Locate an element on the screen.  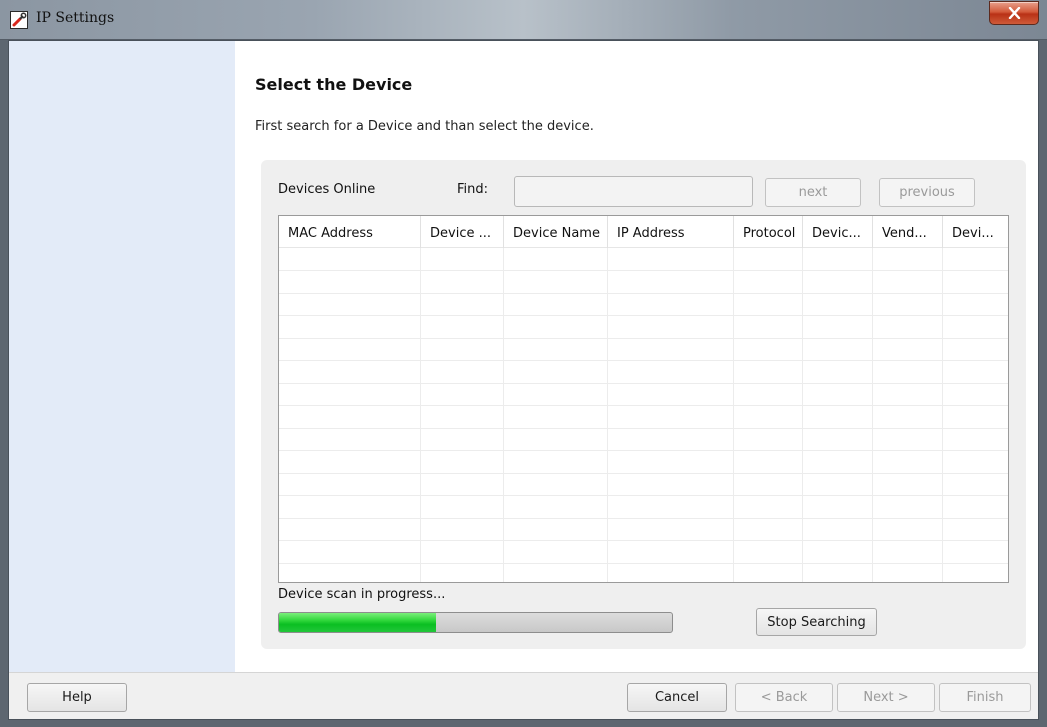
close-icon is located at coordinates (1014, 13).